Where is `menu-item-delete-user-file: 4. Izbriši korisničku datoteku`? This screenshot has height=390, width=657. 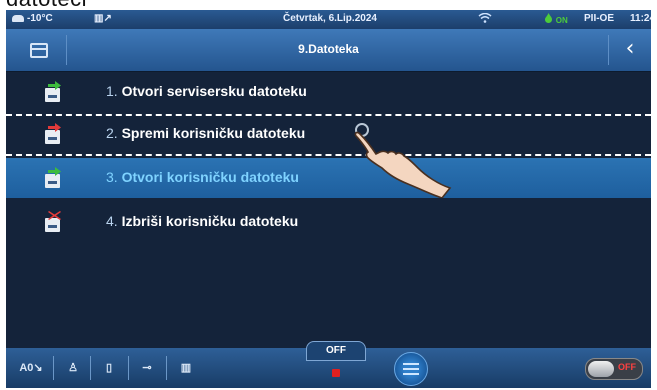 menu-item-delete-user-file: 4. Izbriši korisničku datoteku is located at coordinates (328, 222).